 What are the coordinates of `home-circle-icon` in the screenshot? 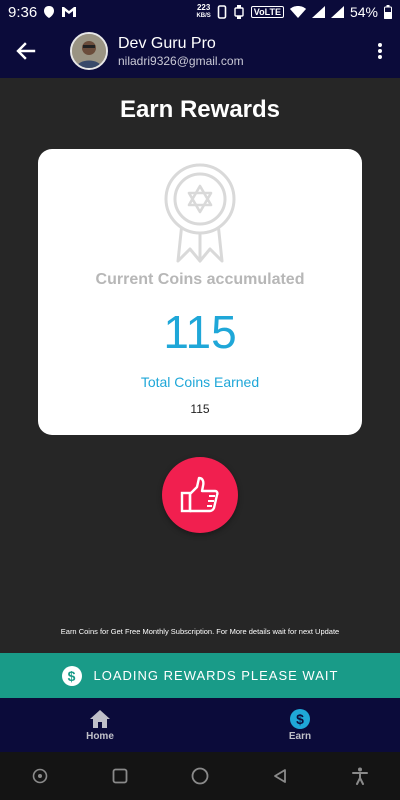 It's located at (200, 776).